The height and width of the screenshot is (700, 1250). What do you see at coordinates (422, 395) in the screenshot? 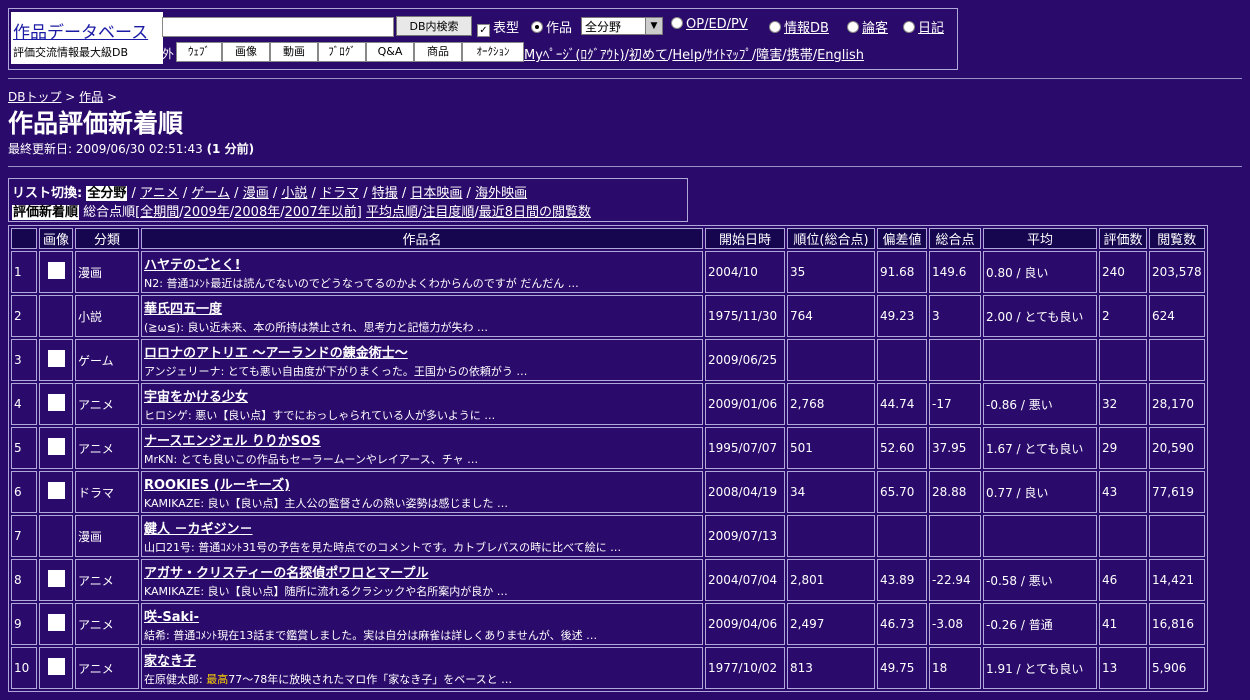
I see `work-title-link: 宇宙をかける少女` at bounding box center [422, 395].